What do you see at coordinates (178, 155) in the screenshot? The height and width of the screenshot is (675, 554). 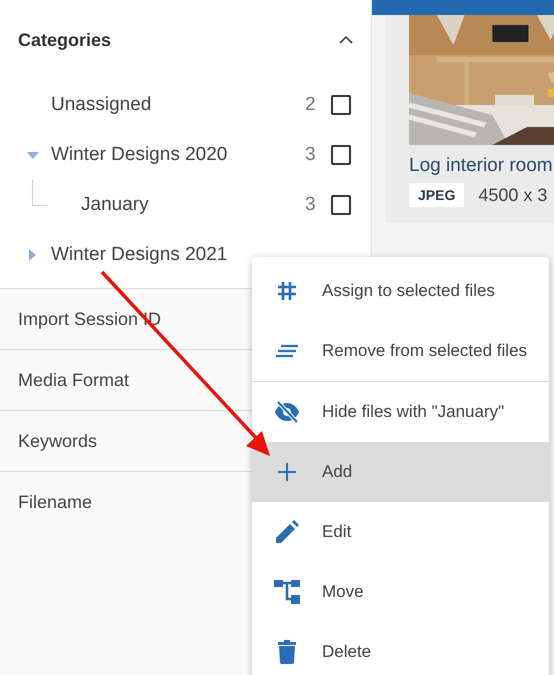 I see `category-name: Winter Designs 2020` at bounding box center [178, 155].